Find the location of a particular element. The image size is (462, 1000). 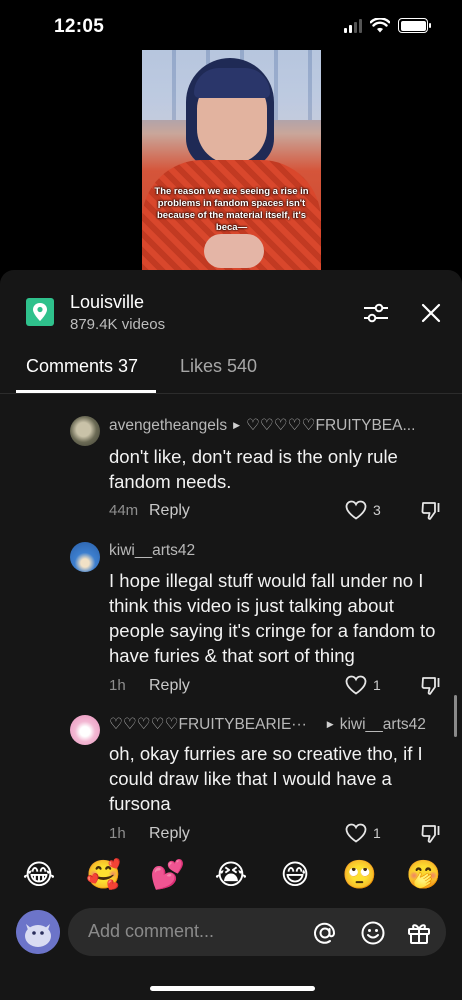

tab-likes: Likes 540 is located at coordinates (218, 366).